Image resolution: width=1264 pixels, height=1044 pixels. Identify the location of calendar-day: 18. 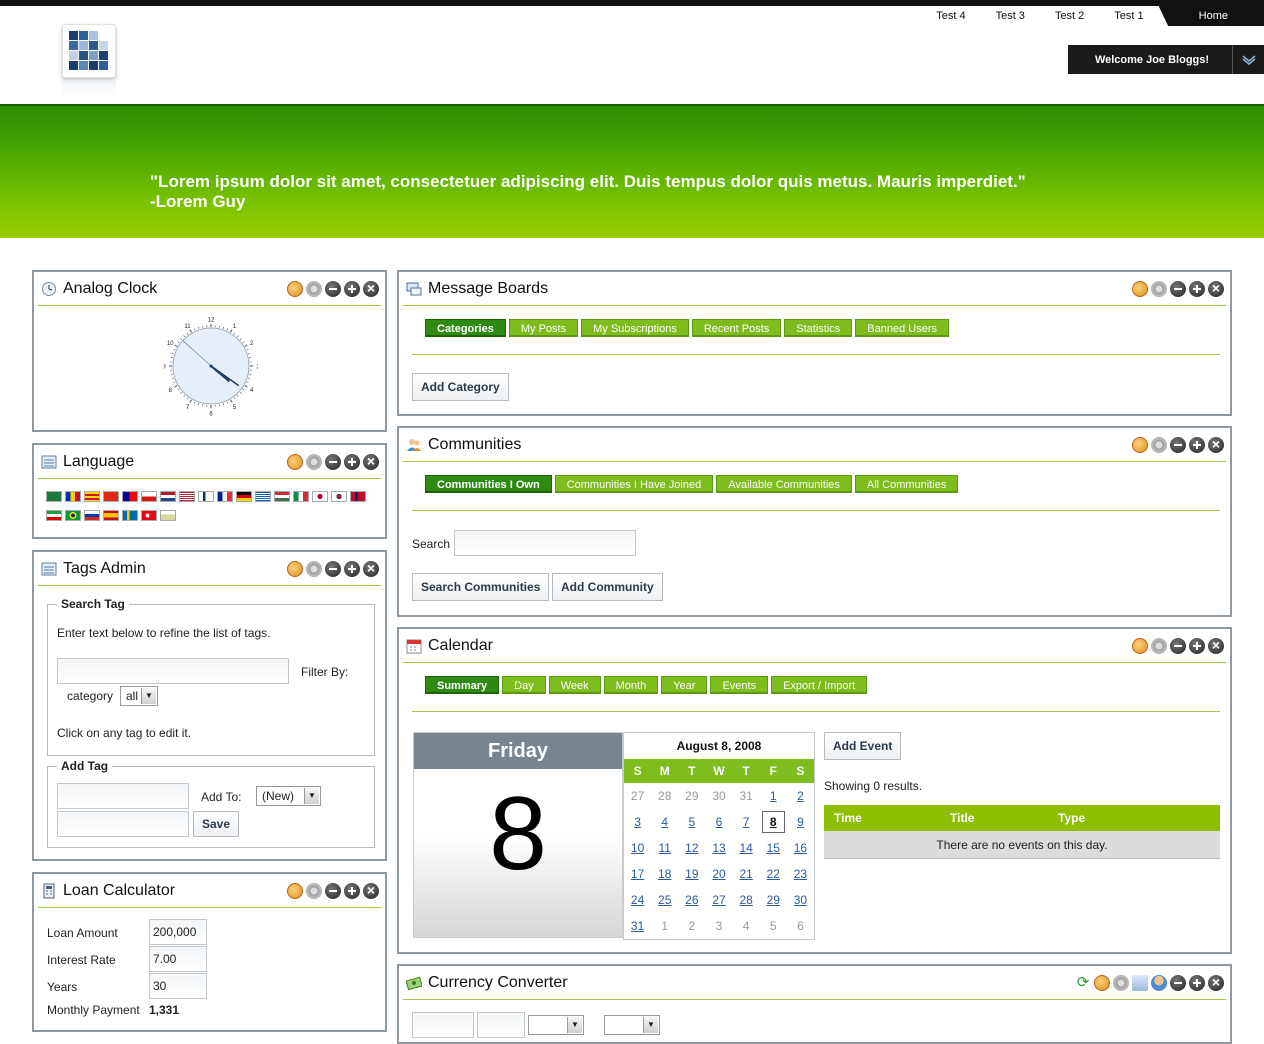
(664, 874).